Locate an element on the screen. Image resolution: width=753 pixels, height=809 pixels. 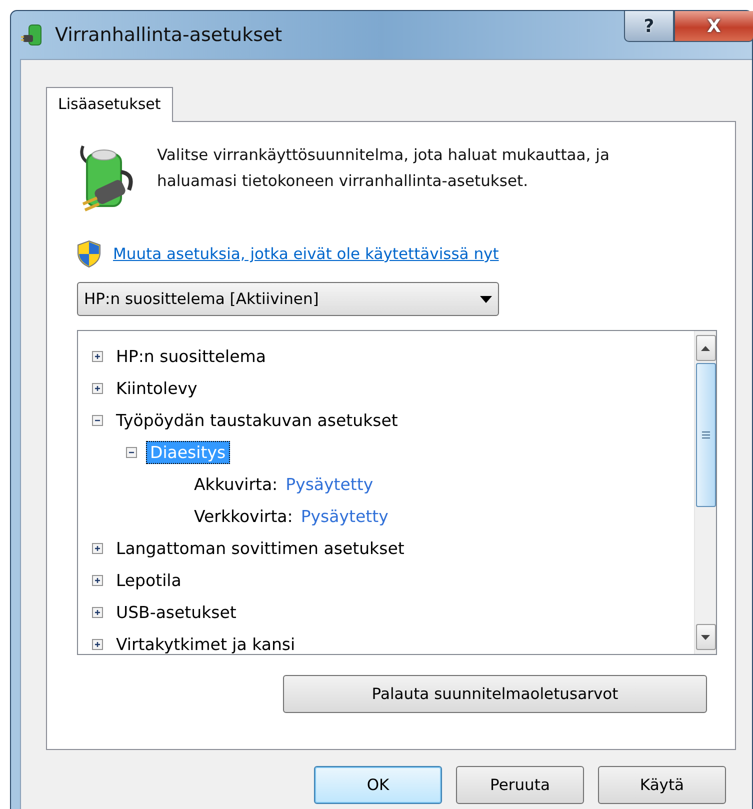
help-button: ? is located at coordinates (649, 26).